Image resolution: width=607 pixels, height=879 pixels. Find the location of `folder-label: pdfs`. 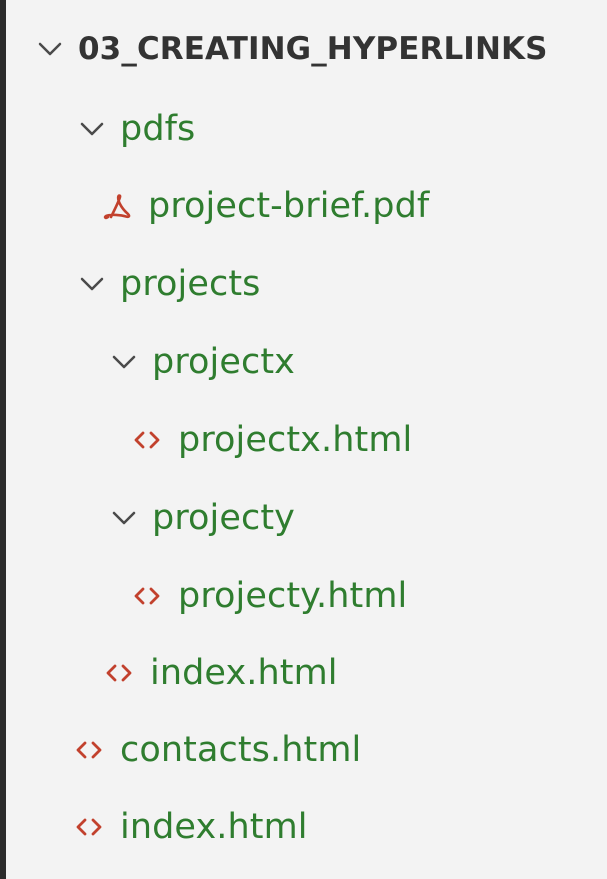

folder-label: pdfs is located at coordinates (158, 128).